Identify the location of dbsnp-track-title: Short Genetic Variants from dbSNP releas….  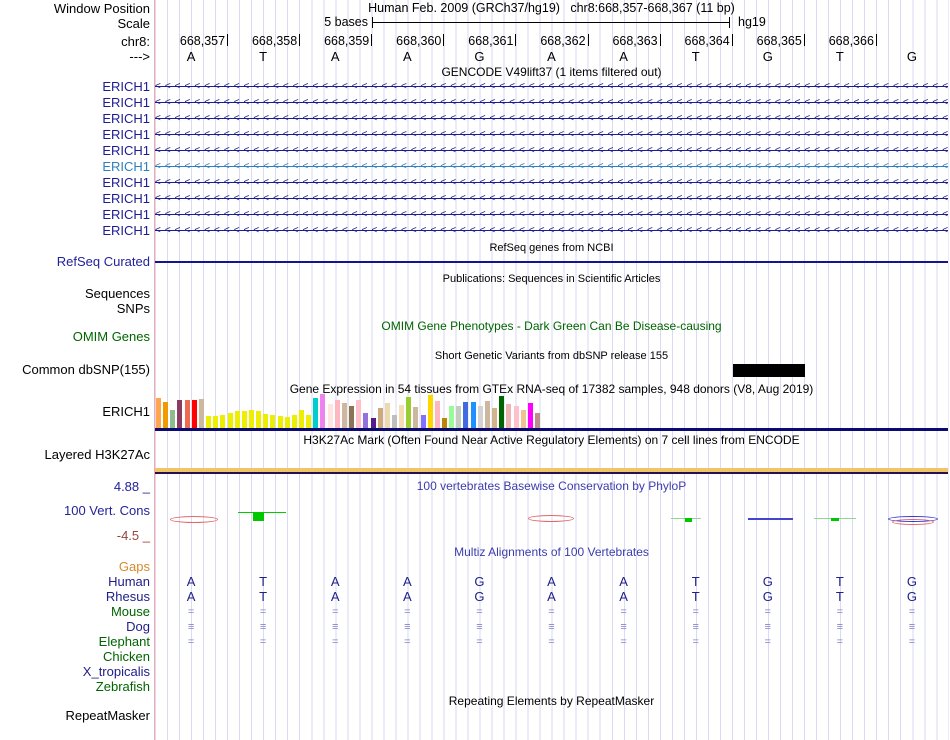
(551, 356).